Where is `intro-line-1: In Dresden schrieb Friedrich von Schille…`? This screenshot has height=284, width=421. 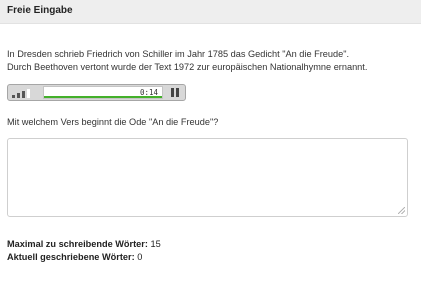 intro-line-1: In Dresden schrieb Friedrich von Schille… is located at coordinates (178, 54).